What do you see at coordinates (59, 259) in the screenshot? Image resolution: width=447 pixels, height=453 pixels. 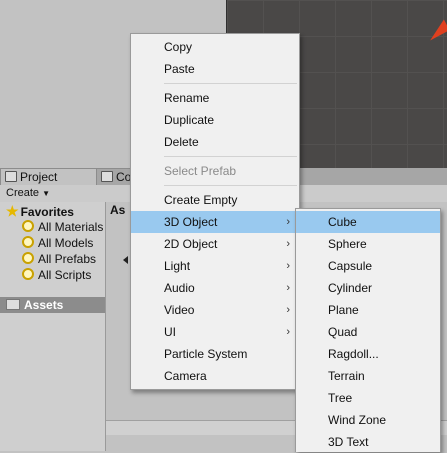 I see `favorites-item: All Prefabs` at bounding box center [59, 259].